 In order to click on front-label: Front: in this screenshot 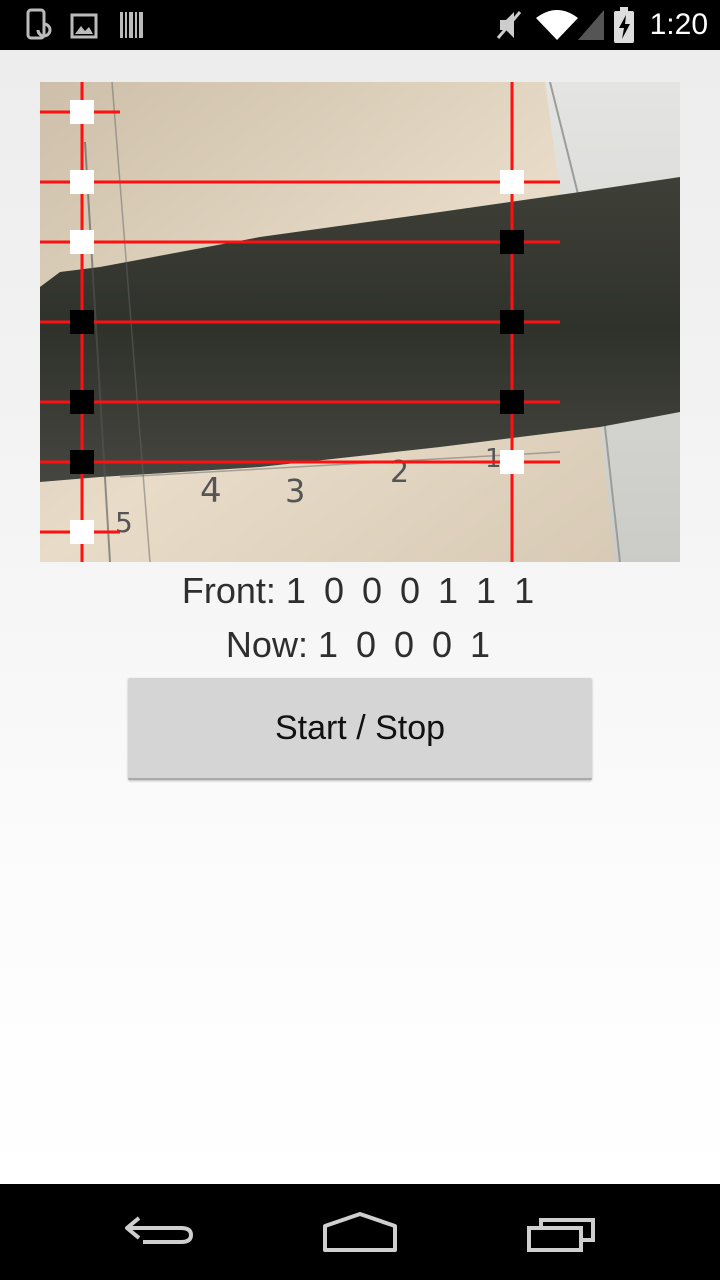, I will do `click(228, 590)`.